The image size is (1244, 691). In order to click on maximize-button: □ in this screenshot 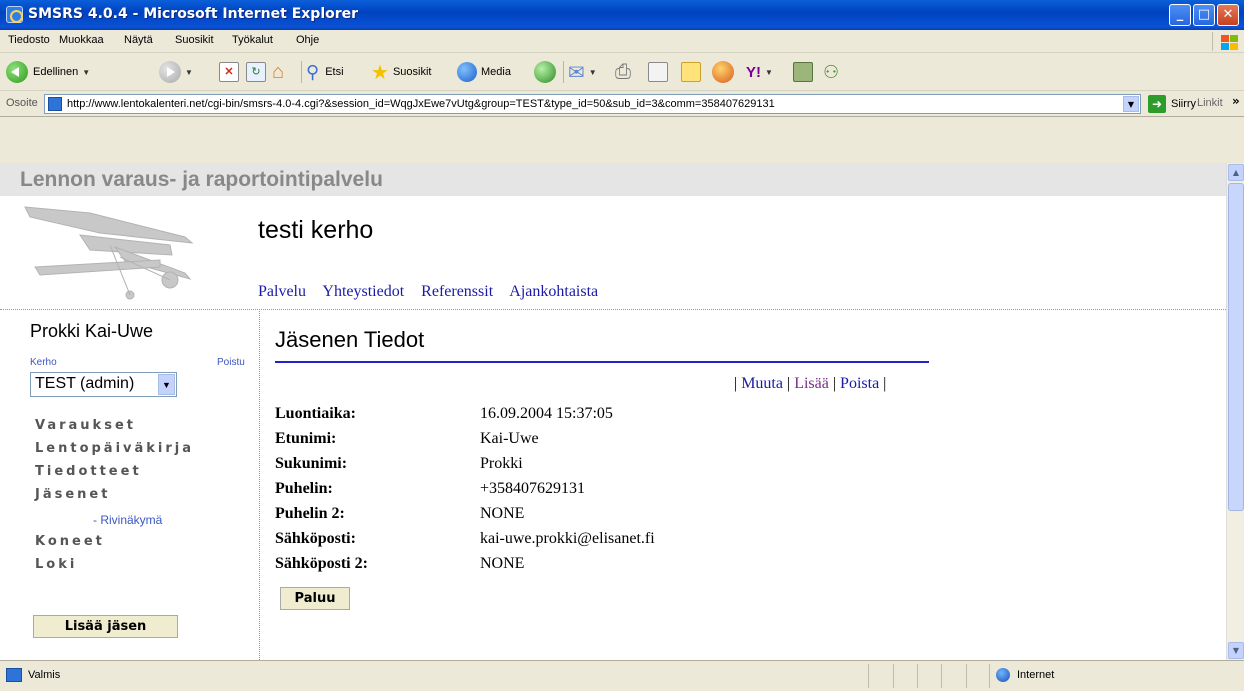, I will do `click(1204, 15)`.